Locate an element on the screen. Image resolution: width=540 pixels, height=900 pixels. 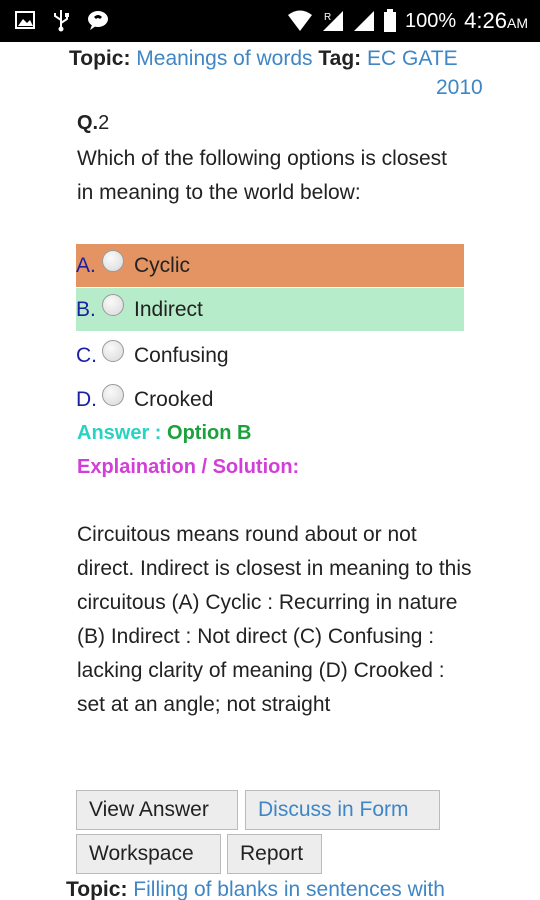
status-bar: R 100% 4:26AM is located at coordinates (270, 21).